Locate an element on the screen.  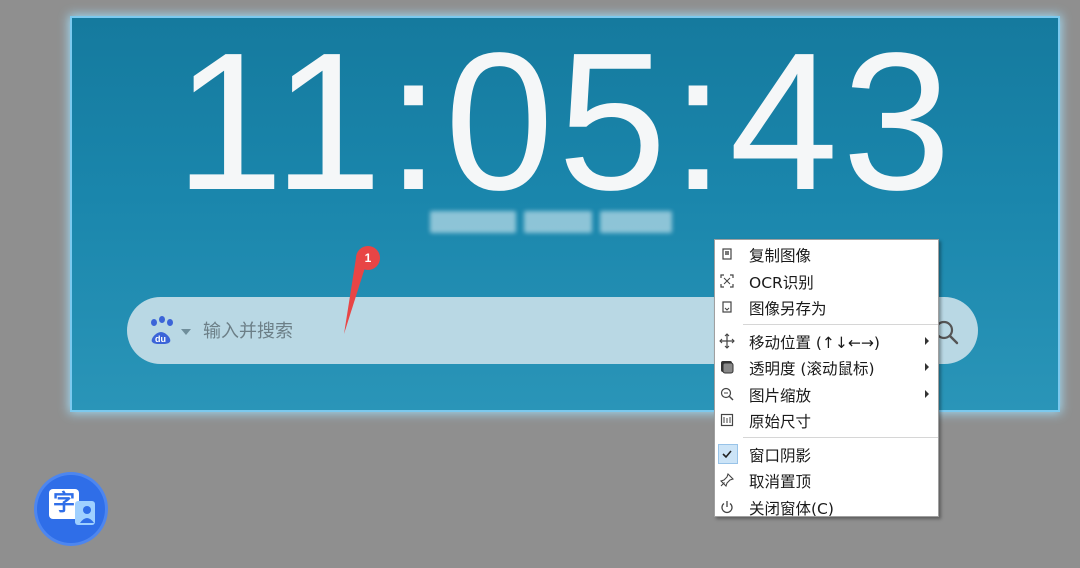
paw-dot is located at coordinates (162, 319).